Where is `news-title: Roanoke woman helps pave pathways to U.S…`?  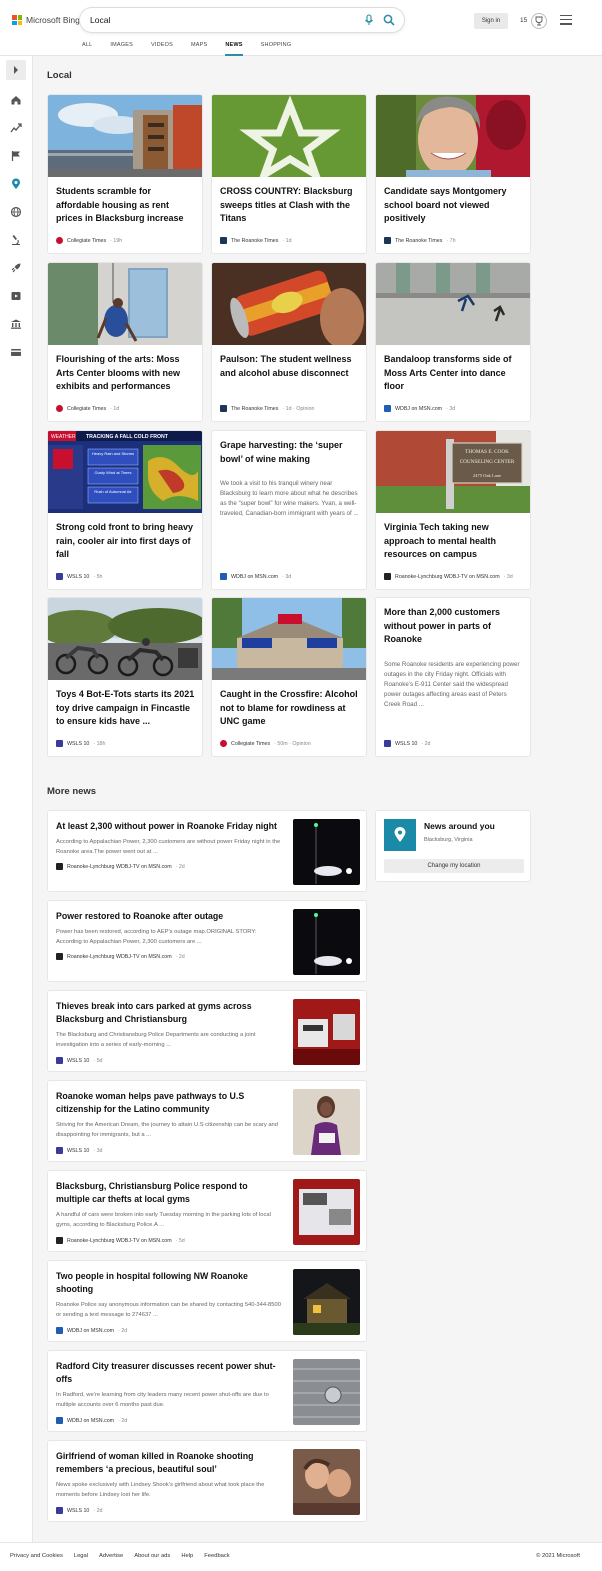
news-title: Roanoke woman helps pave pathways to U.S… is located at coordinates (169, 1103).